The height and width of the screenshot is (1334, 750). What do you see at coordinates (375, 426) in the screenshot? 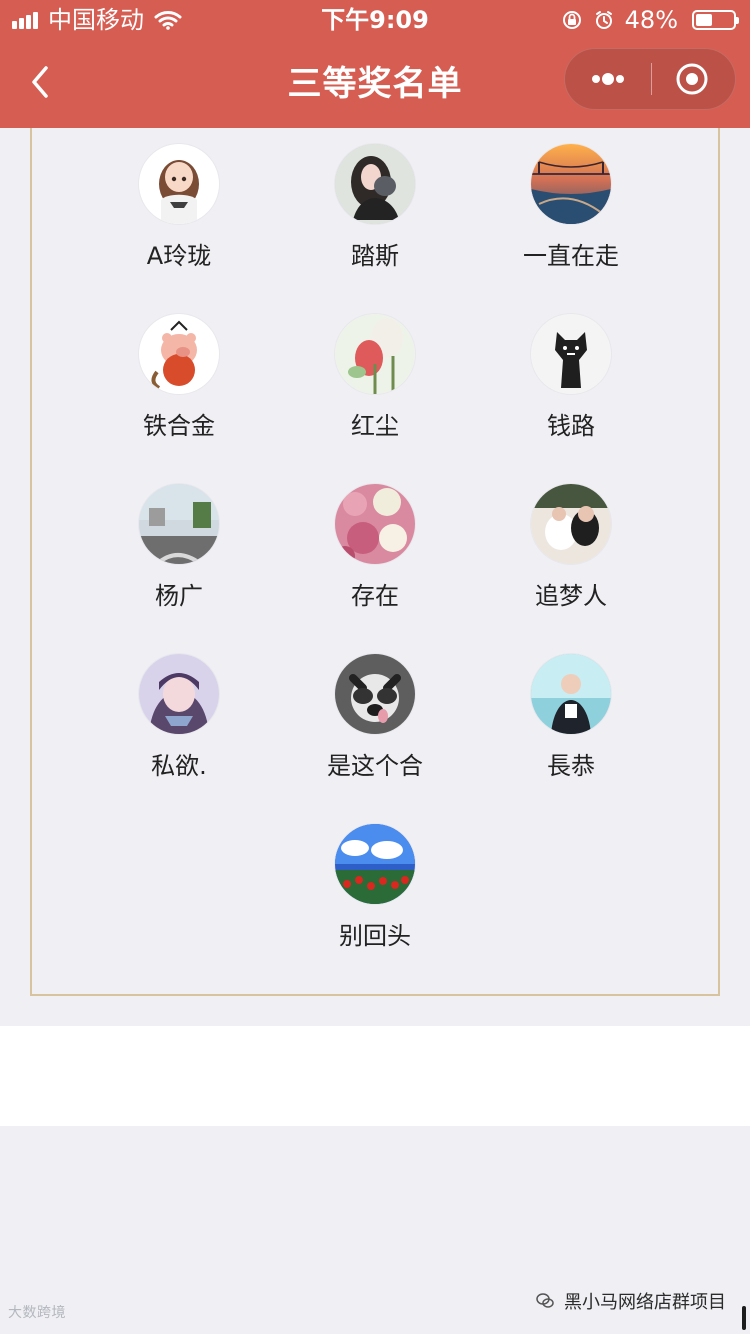
I see `winner-name: 红尘` at bounding box center [375, 426].